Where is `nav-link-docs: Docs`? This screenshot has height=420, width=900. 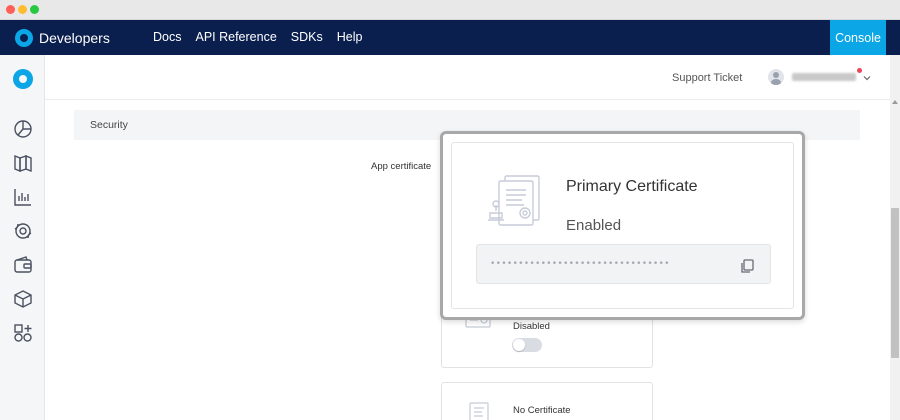 nav-link-docs: Docs is located at coordinates (167, 37).